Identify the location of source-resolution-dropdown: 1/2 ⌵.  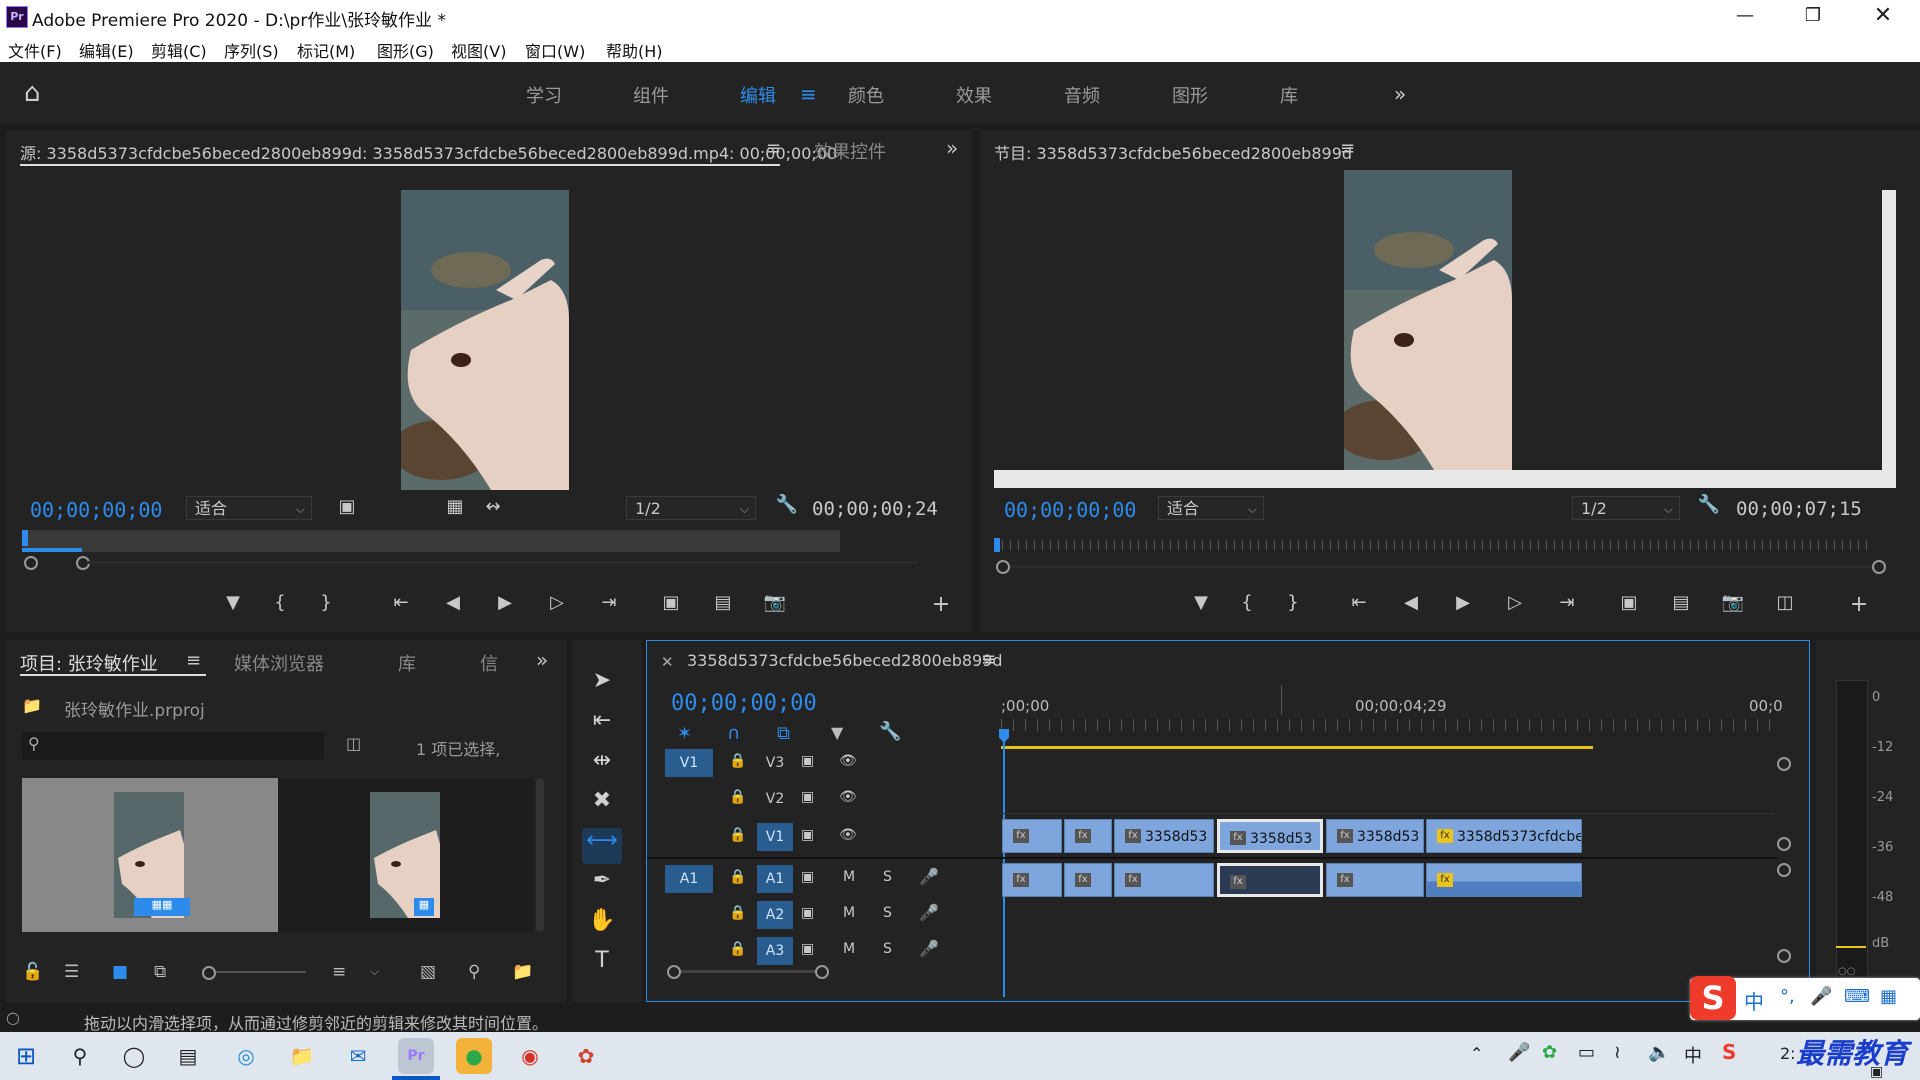
(691, 508).